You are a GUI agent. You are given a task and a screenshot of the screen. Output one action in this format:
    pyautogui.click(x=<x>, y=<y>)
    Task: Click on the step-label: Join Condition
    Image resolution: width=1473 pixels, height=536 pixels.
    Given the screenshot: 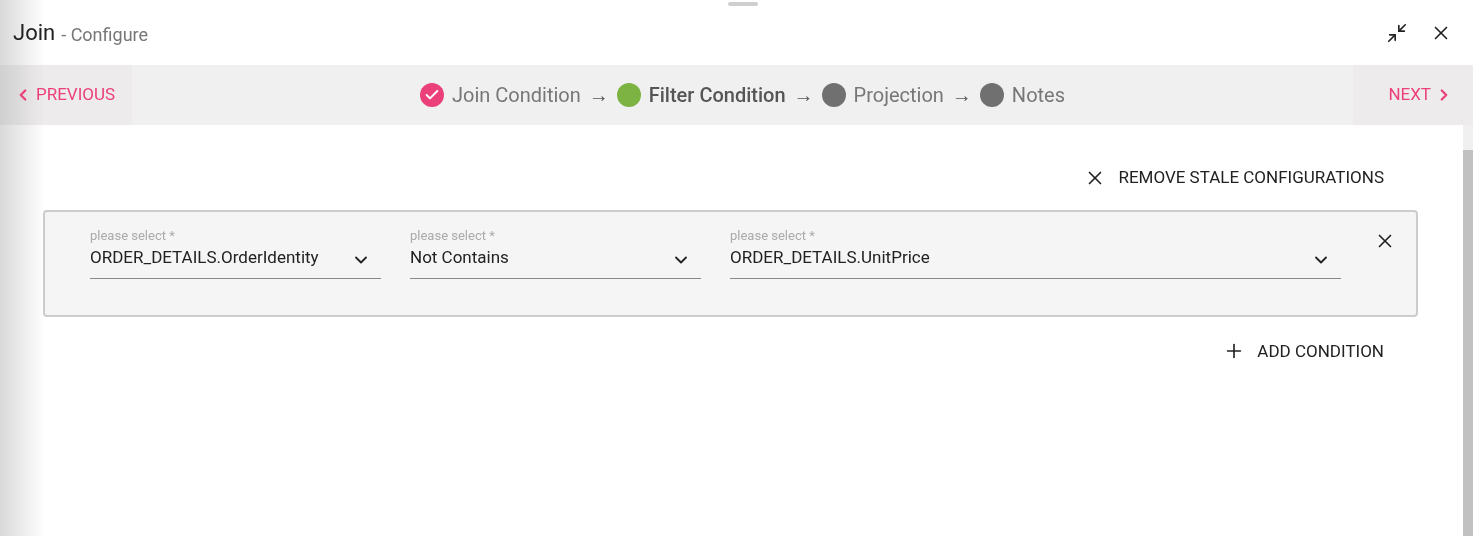 What is the action you would take?
    pyautogui.click(x=516, y=95)
    